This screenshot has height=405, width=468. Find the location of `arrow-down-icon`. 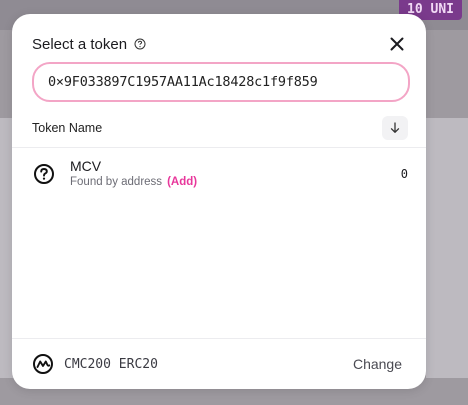

arrow-down-icon is located at coordinates (395, 127).